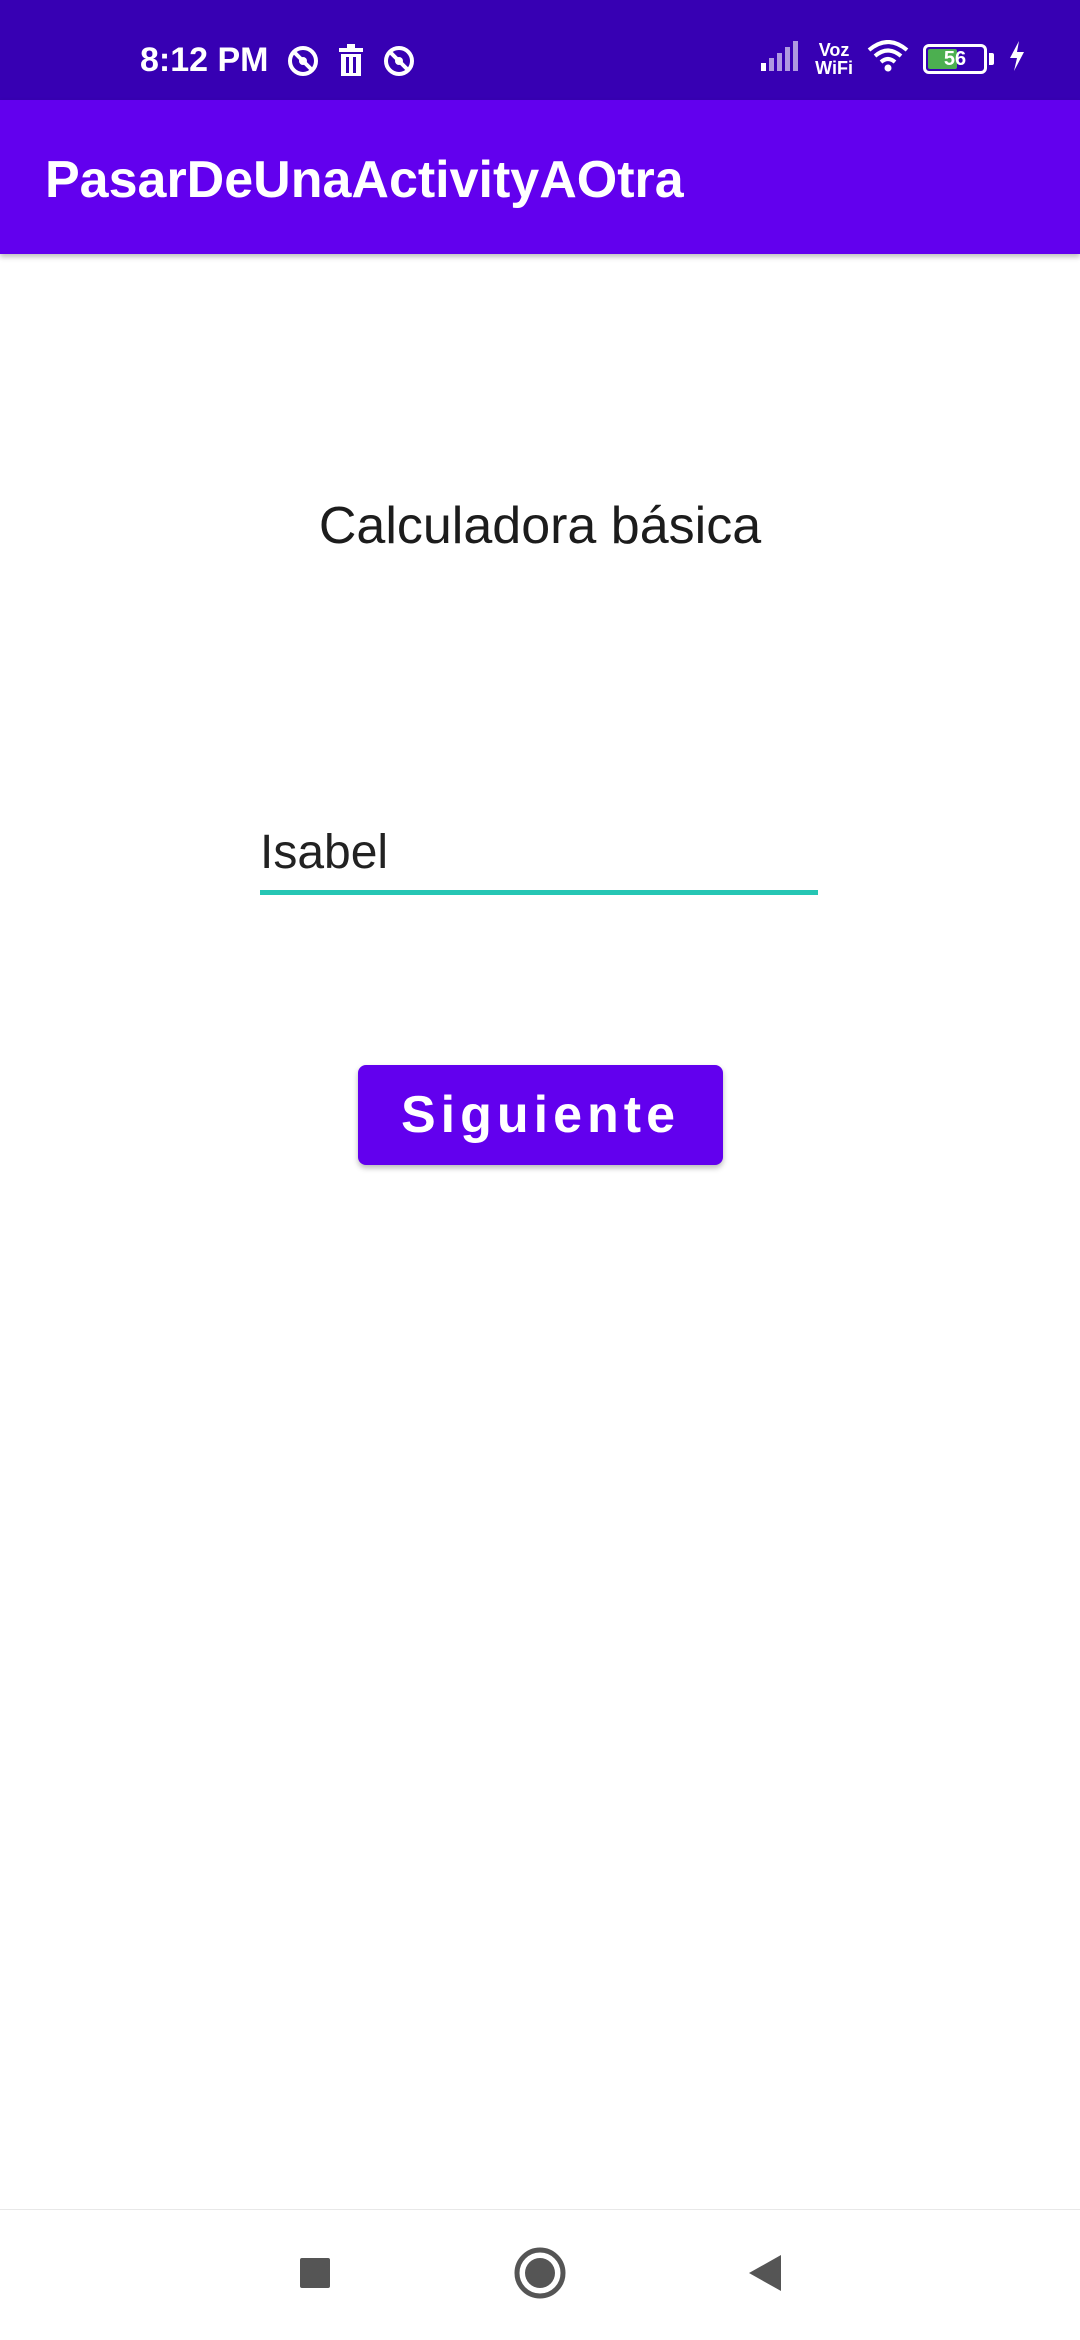  I want to click on status-time: 8:12 PM, so click(204, 60).